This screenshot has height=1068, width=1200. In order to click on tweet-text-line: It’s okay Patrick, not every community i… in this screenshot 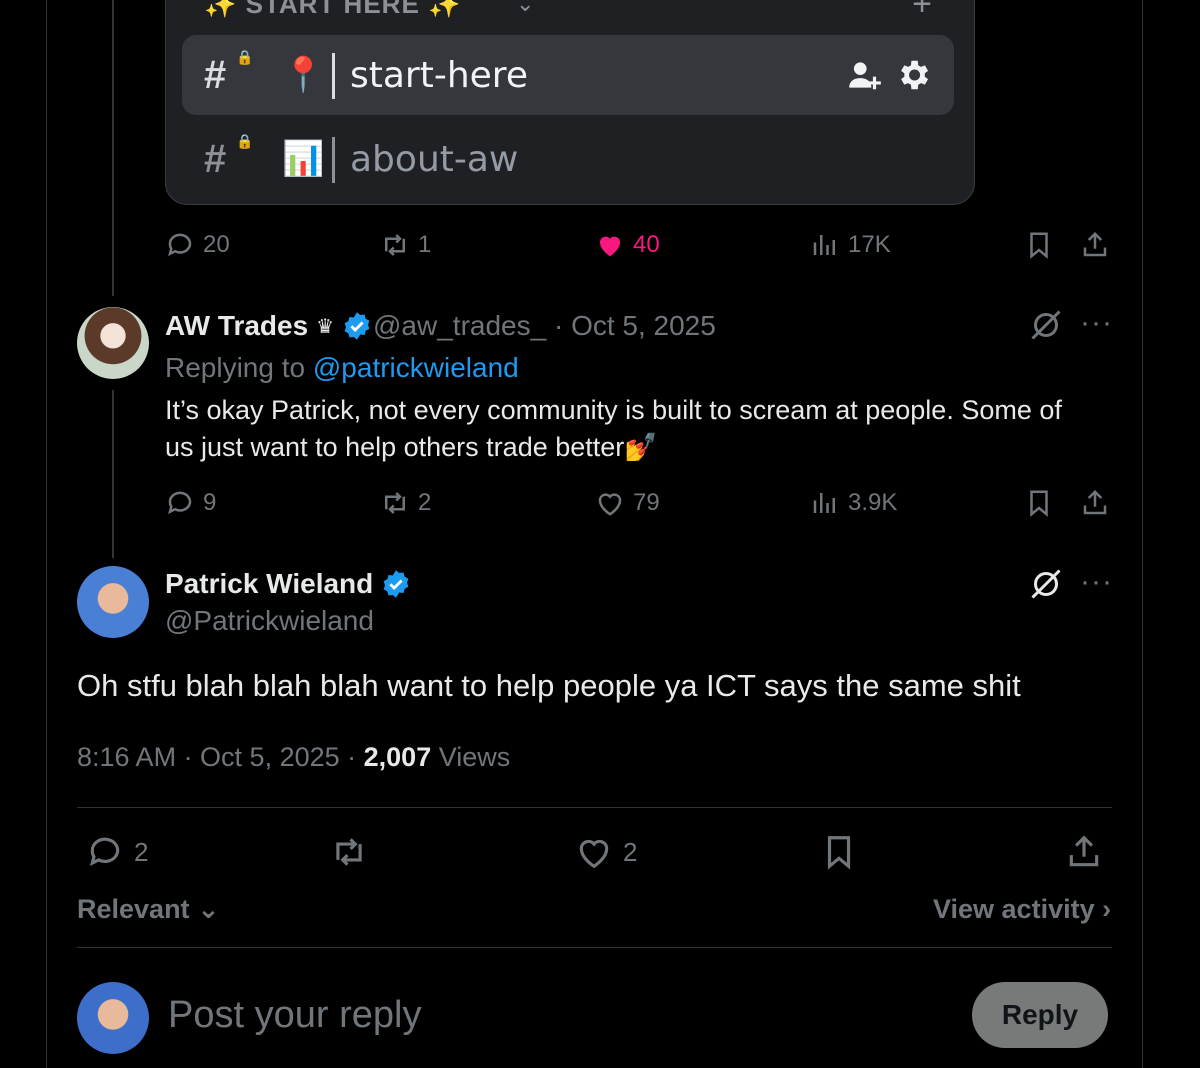, I will do `click(613, 410)`.